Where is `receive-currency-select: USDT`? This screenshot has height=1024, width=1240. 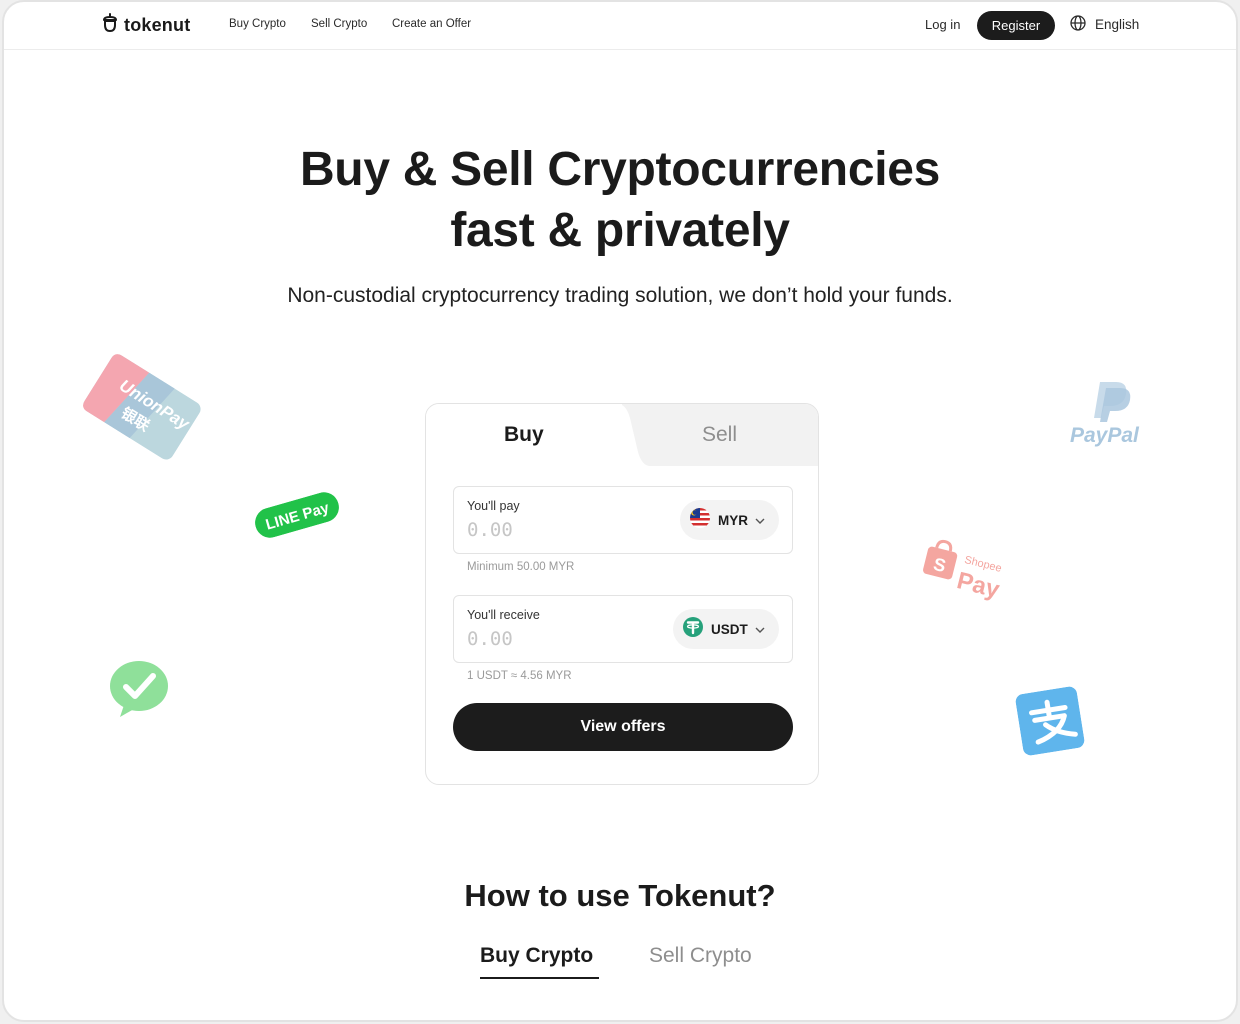
receive-currency-select: USDT is located at coordinates (726, 629).